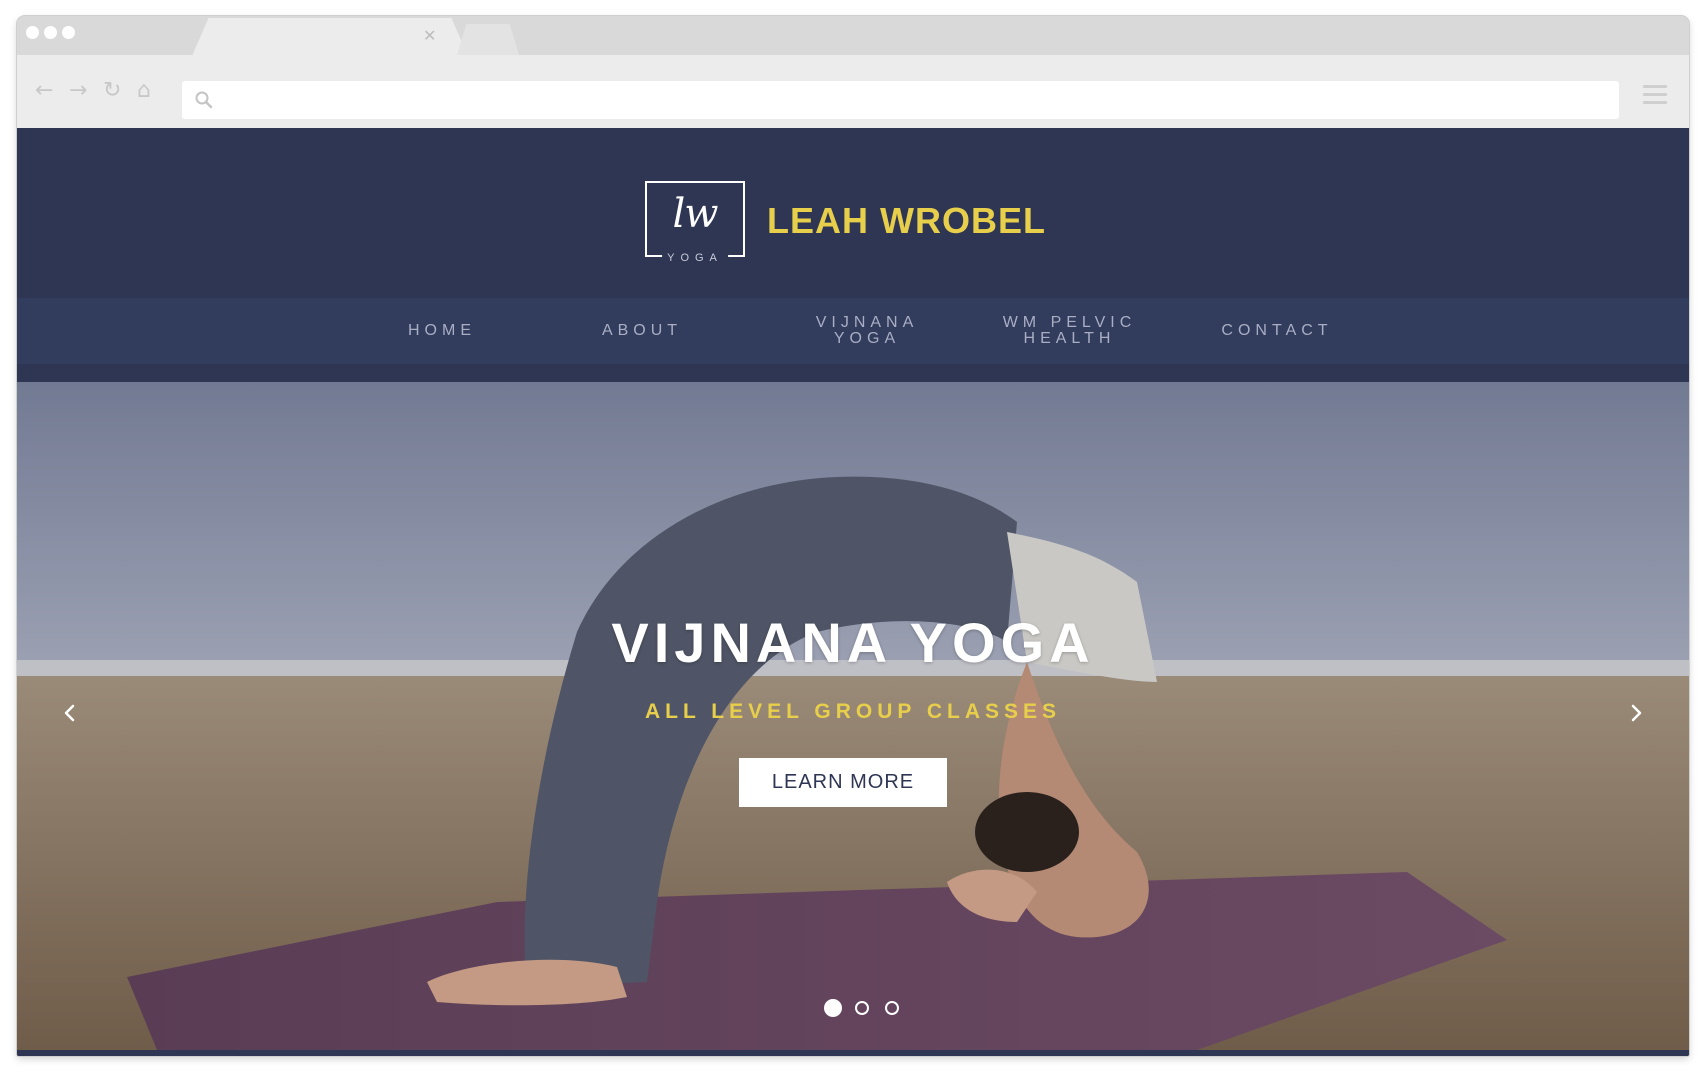 The height and width of the screenshot is (1077, 1706). Describe the element at coordinates (695, 214) in the screenshot. I see `logo-monogram: lw` at that location.